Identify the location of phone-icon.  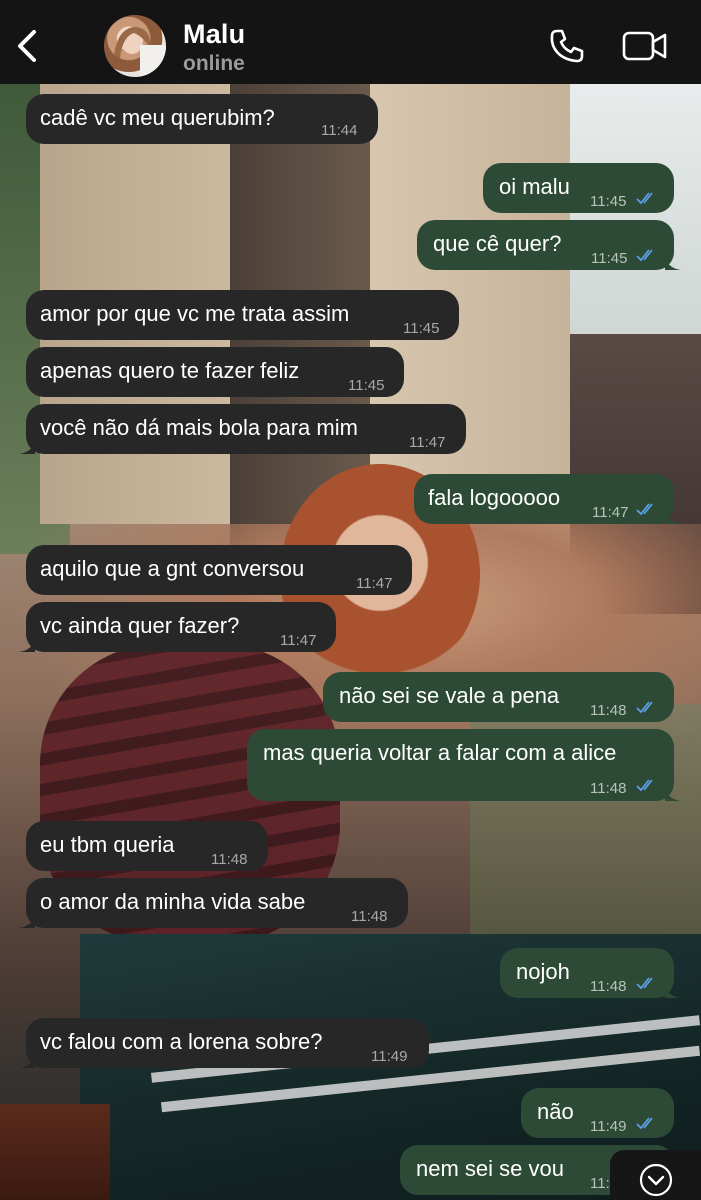
(567, 46).